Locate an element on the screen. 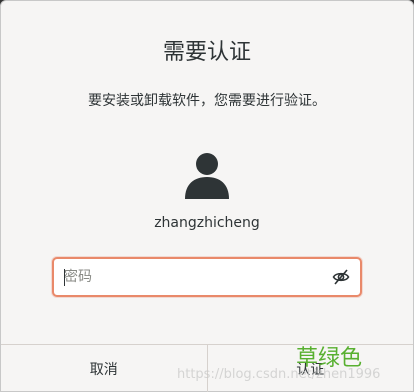 This screenshot has width=414, height=392. password-field is located at coordinates (207, 277).